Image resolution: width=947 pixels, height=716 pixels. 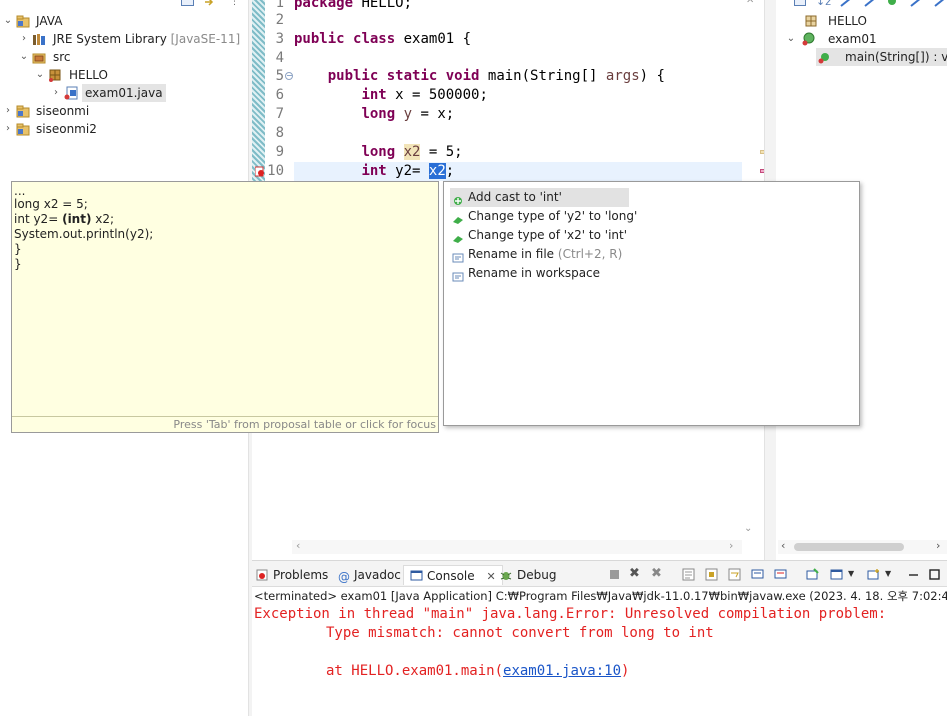 I want to click on pin-console-icon, so click(x=813, y=574).